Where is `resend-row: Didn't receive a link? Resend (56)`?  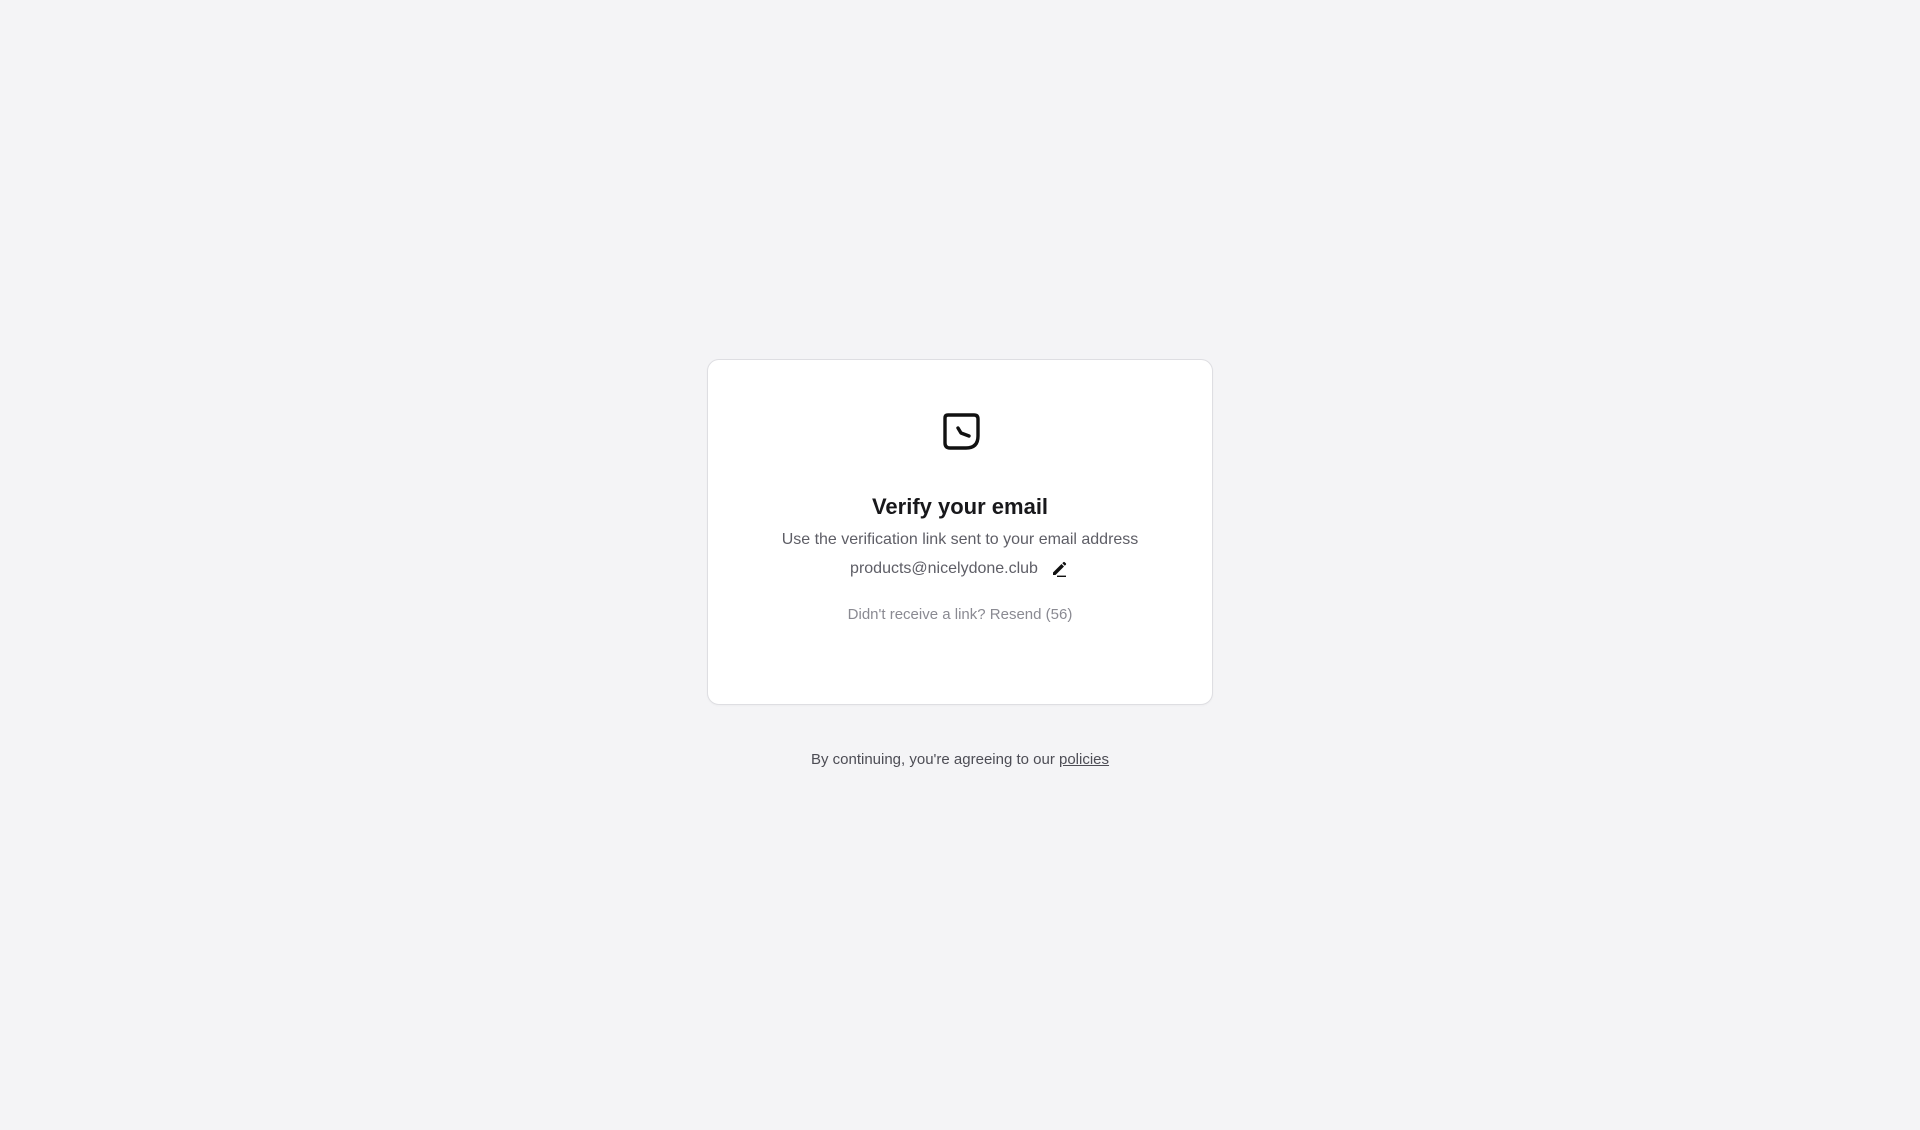
resend-row: Didn't receive a link? Resend (56) is located at coordinates (960, 615).